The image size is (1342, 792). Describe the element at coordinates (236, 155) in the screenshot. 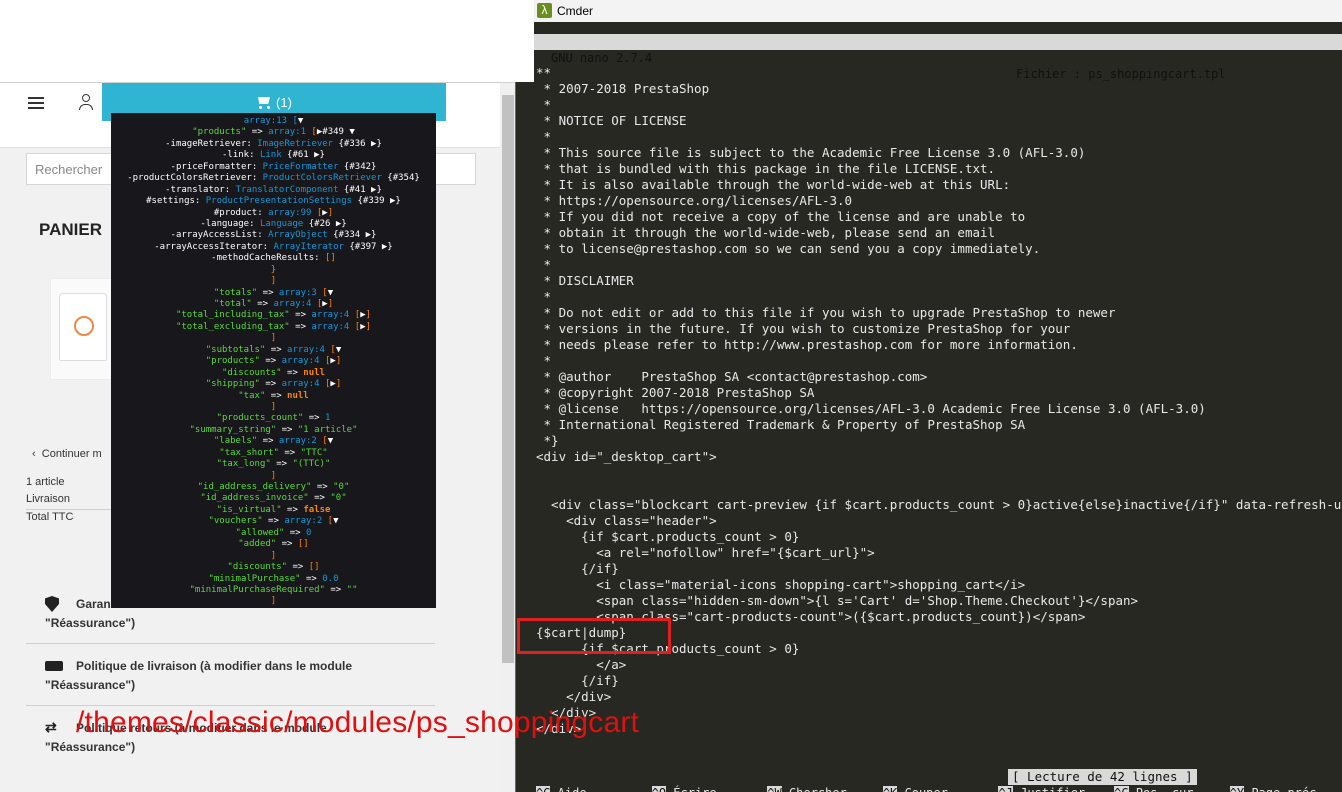

I see `dump-token: -link` at that location.